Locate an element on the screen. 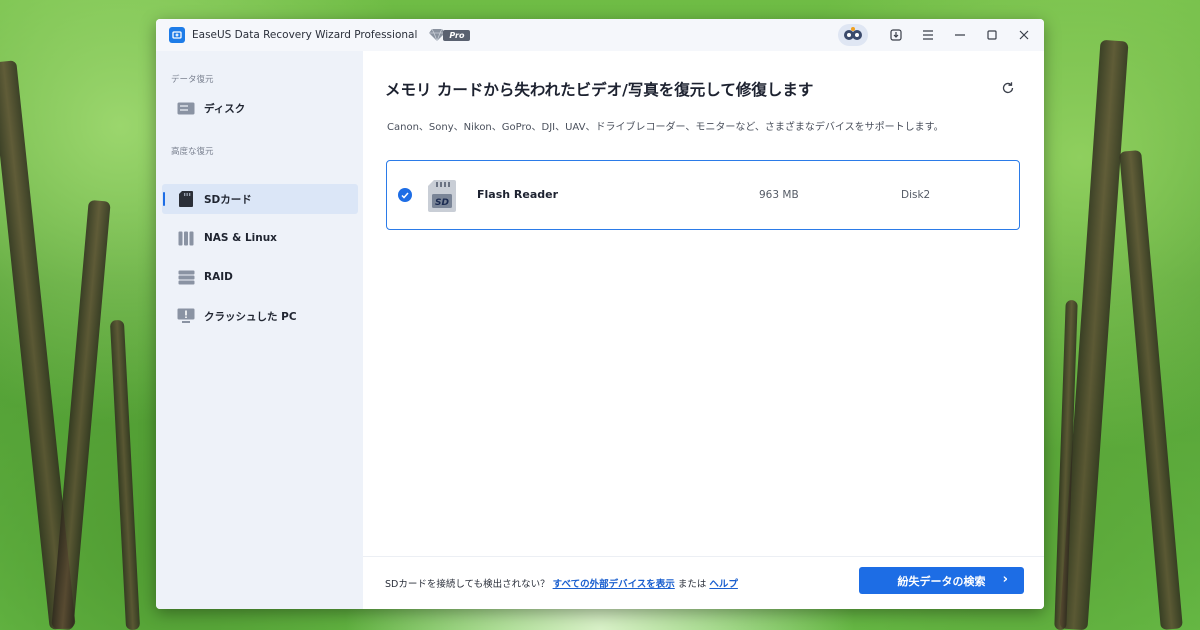 Image resolution: width=1200 pixels, height=630 pixels. checkmark-icon is located at coordinates (405, 195).